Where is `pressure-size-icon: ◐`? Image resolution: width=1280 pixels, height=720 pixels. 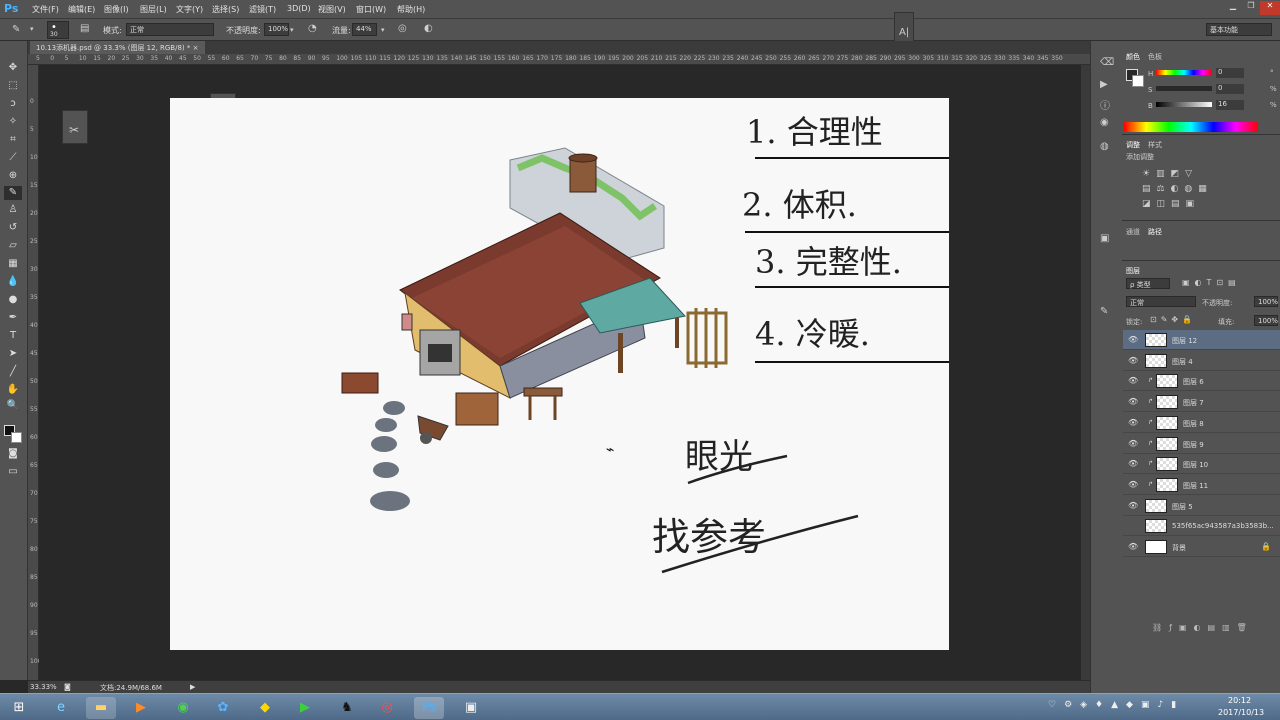
pressure-size-icon: ◐ is located at coordinates (428, 29).